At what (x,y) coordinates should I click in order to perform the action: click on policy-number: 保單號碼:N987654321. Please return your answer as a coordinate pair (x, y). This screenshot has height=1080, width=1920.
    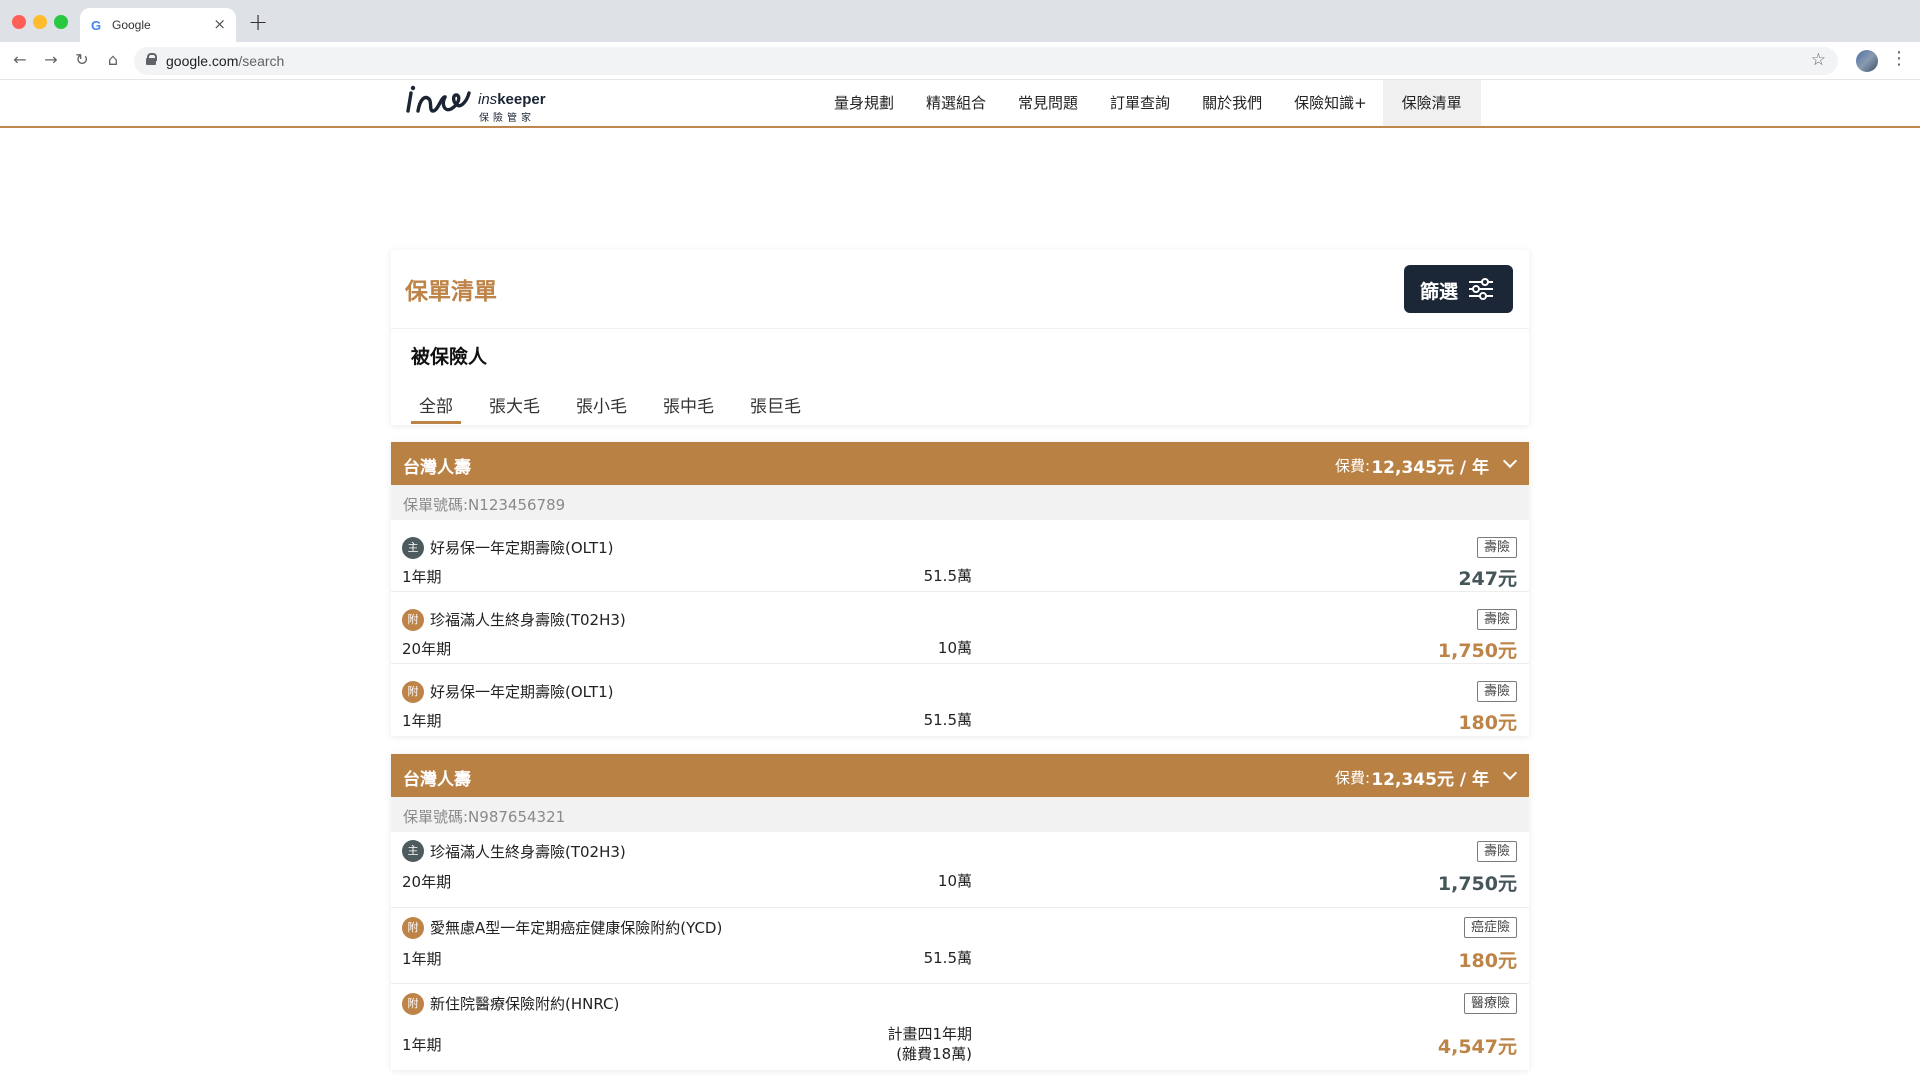
    Looking at the image, I should click on (960, 814).